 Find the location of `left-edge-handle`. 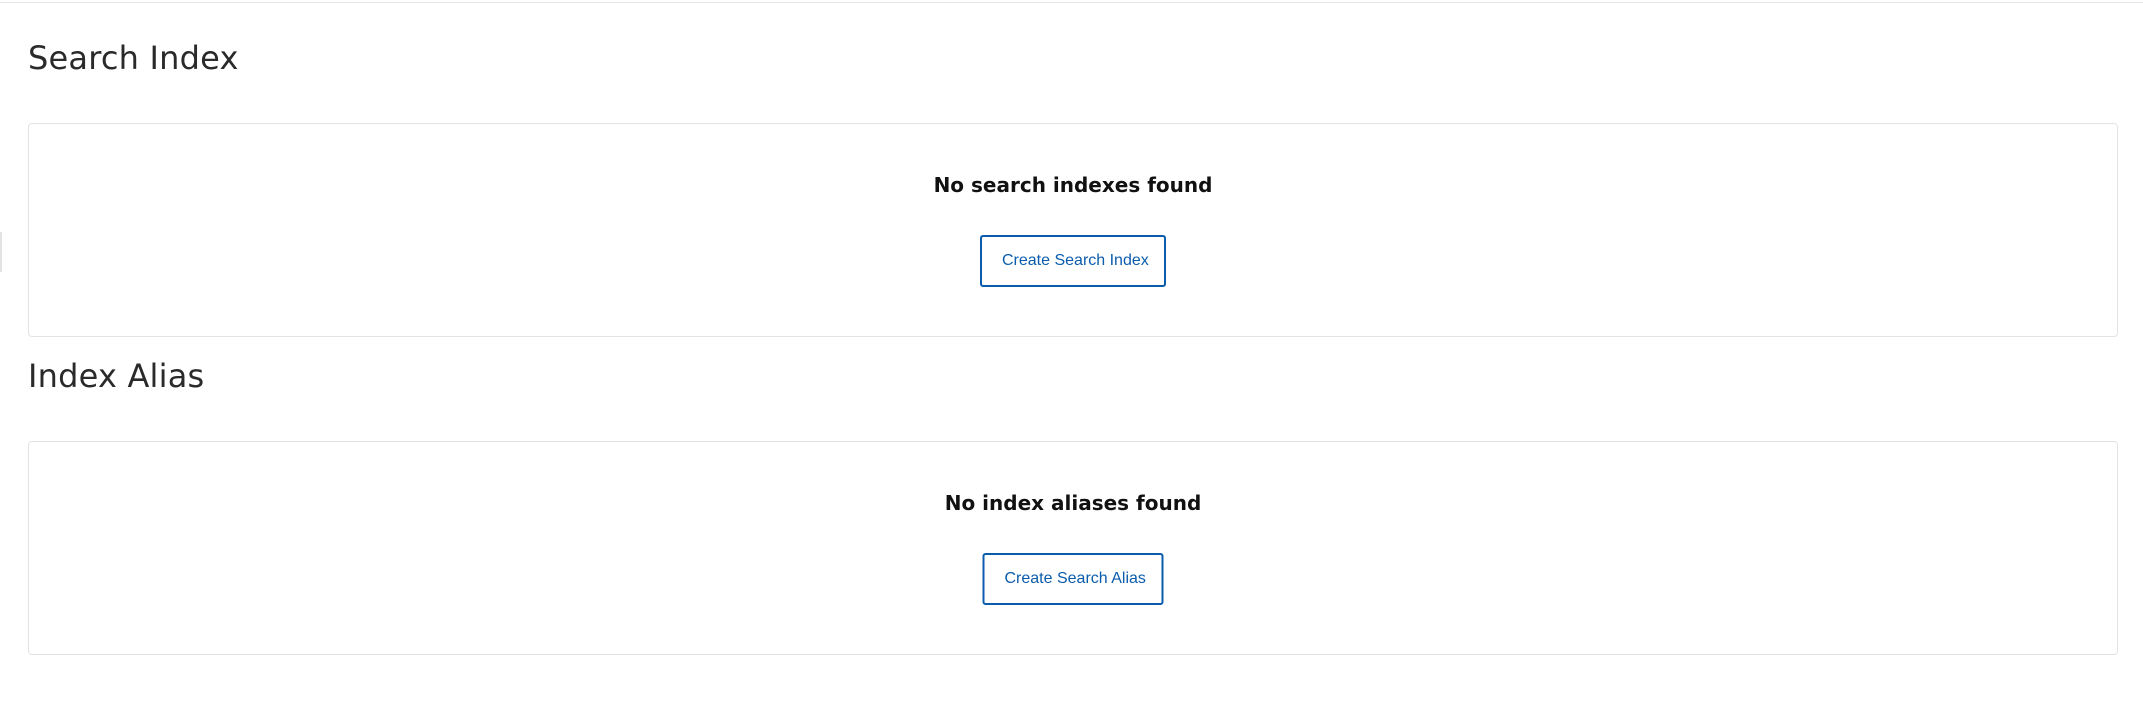

left-edge-handle is located at coordinates (1, 252).